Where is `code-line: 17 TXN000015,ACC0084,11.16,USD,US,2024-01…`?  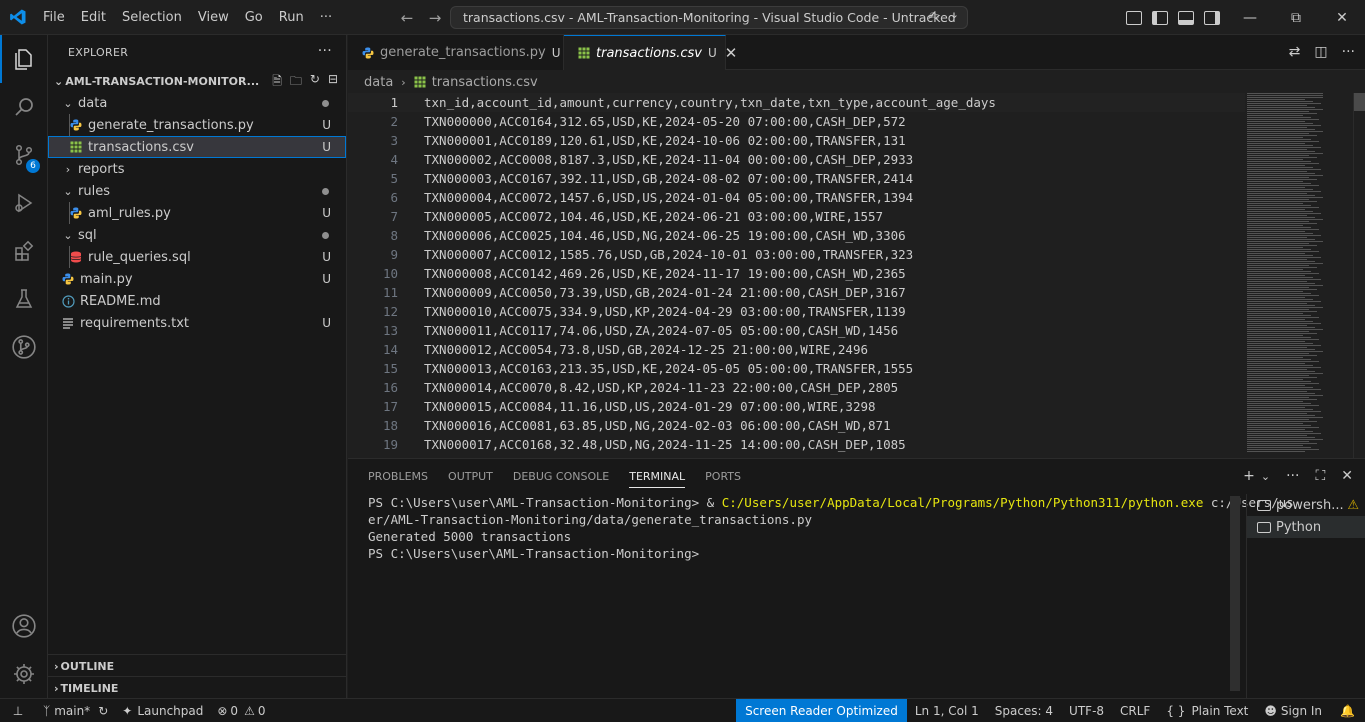
code-line: 17 TXN000015,ACC0084,11.16,USD,US,2024-01… is located at coordinates (796, 406).